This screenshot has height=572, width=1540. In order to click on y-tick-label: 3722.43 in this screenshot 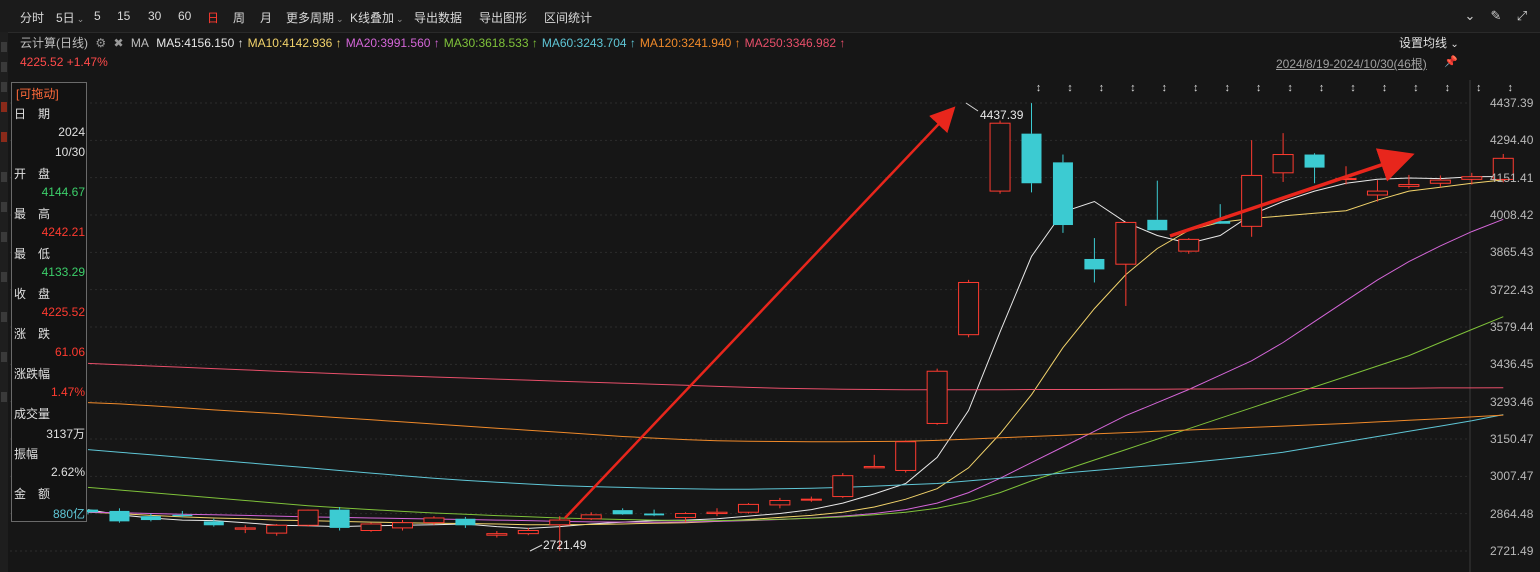, I will do `click(1512, 289)`.